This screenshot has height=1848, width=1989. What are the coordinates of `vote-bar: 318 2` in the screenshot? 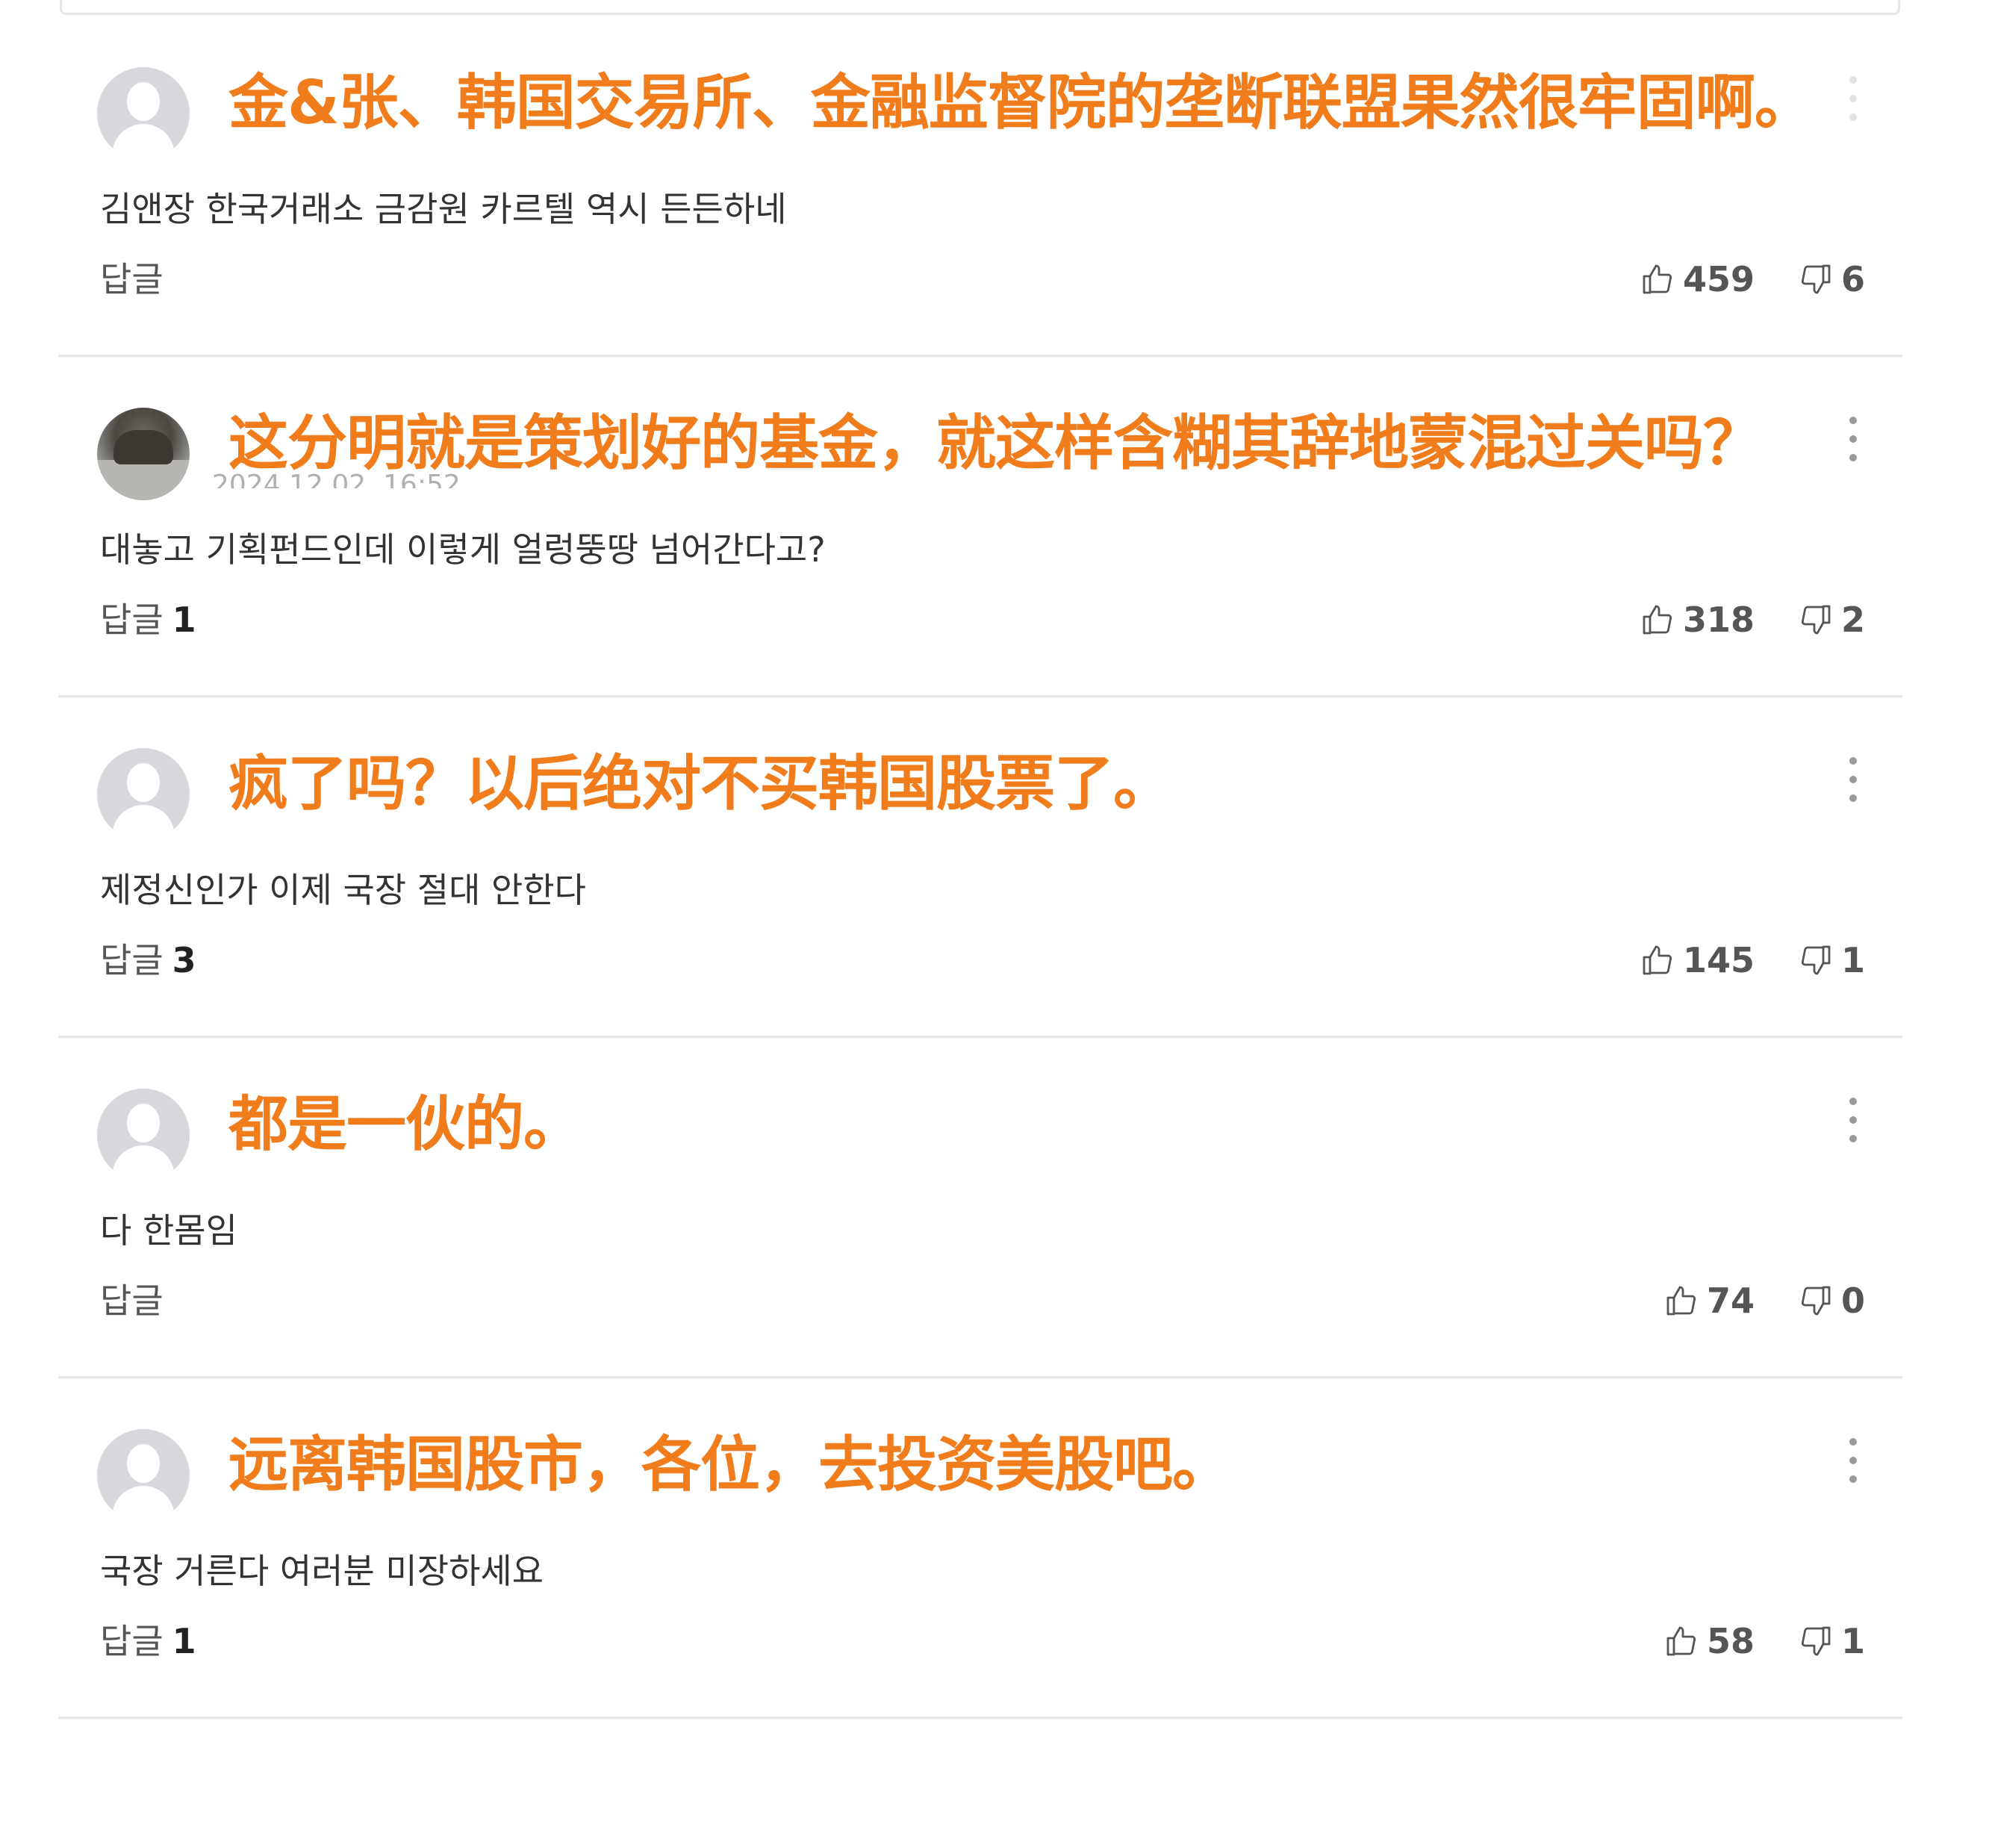 It's located at (1752, 619).